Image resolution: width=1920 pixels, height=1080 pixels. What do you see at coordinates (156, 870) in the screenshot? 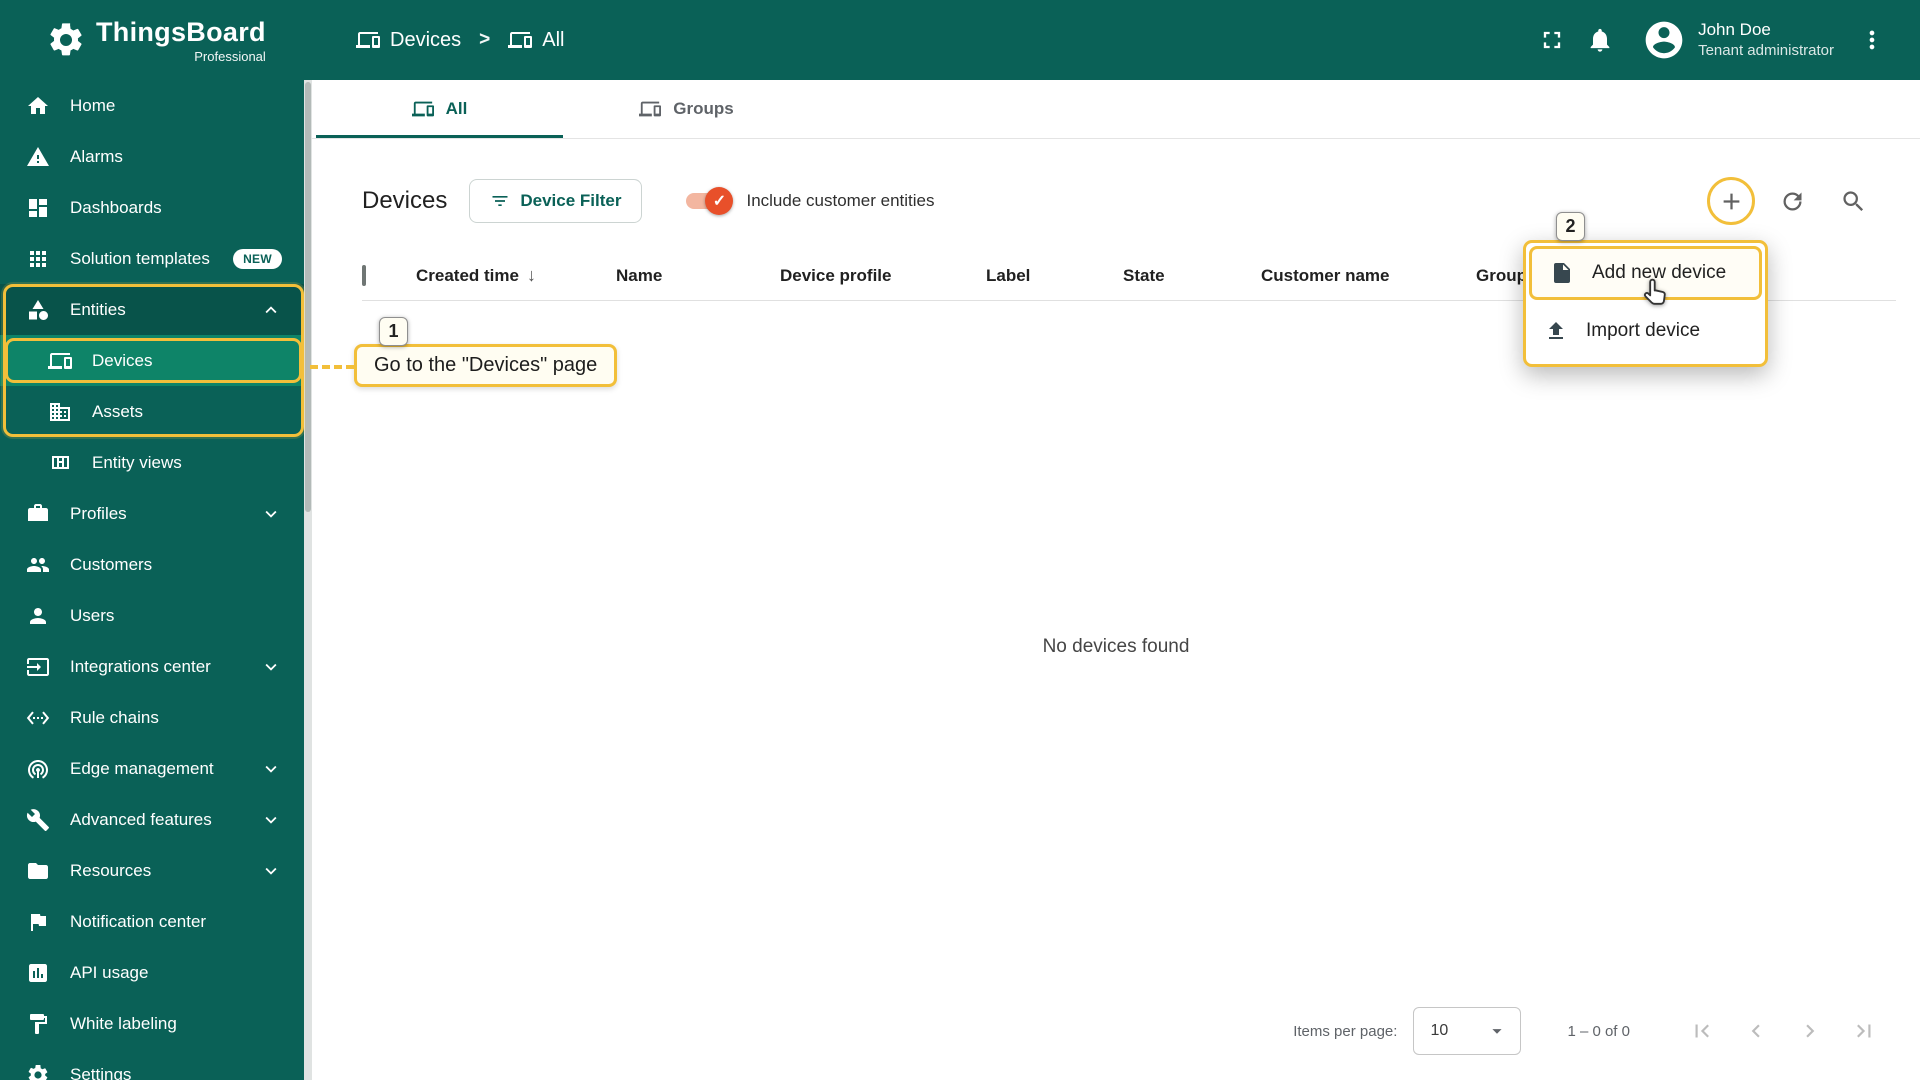
I see `sidebar-item-resources: Resources` at bounding box center [156, 870].